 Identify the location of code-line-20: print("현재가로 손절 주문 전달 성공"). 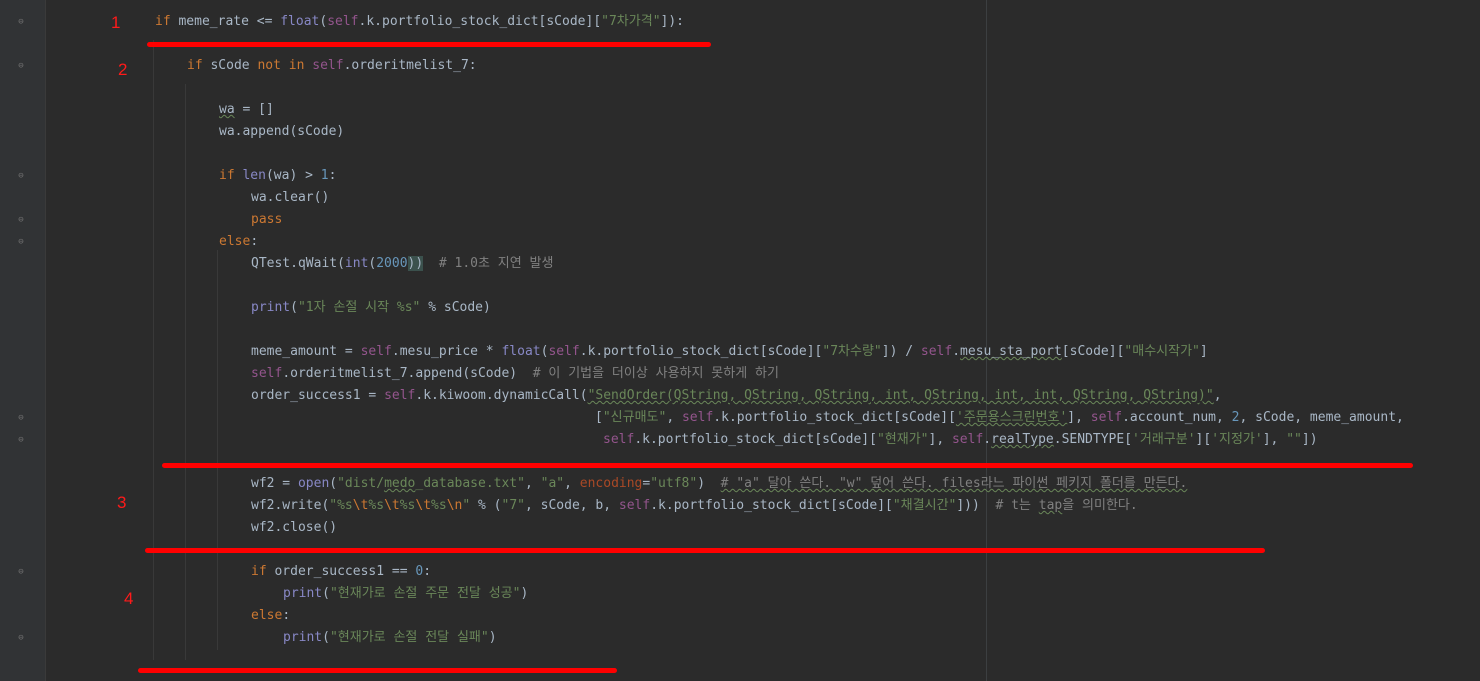
(405, 594).